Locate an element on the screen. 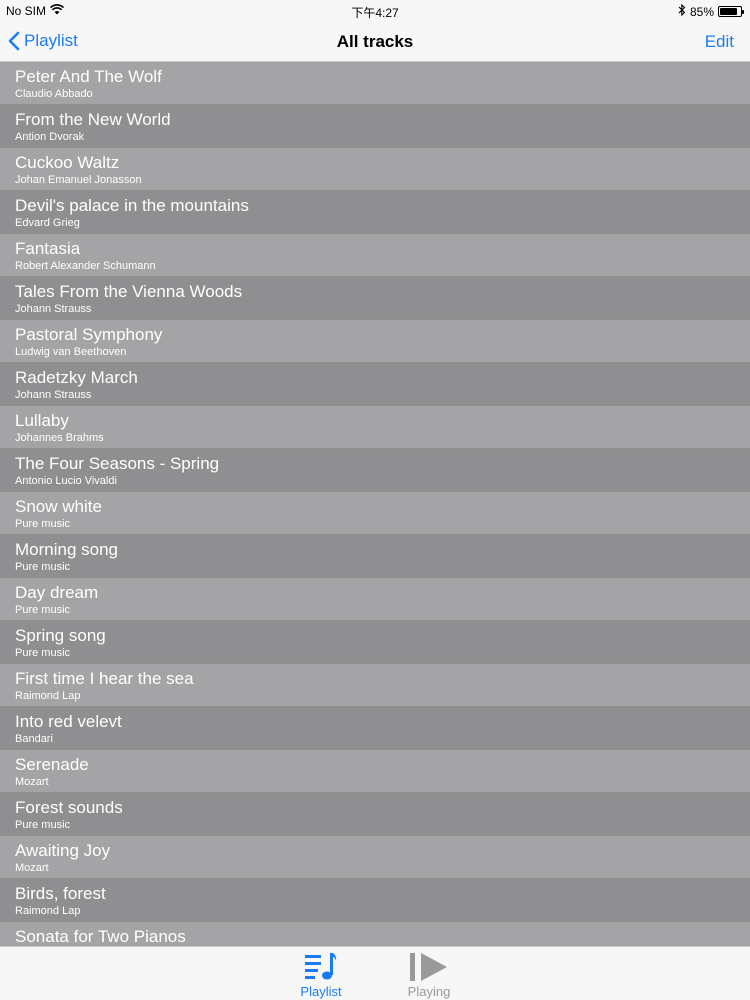 This screenshot has height=1000, width=750. track-row: Radetzky March Johann Strauss is located at coordinates (375, 384).